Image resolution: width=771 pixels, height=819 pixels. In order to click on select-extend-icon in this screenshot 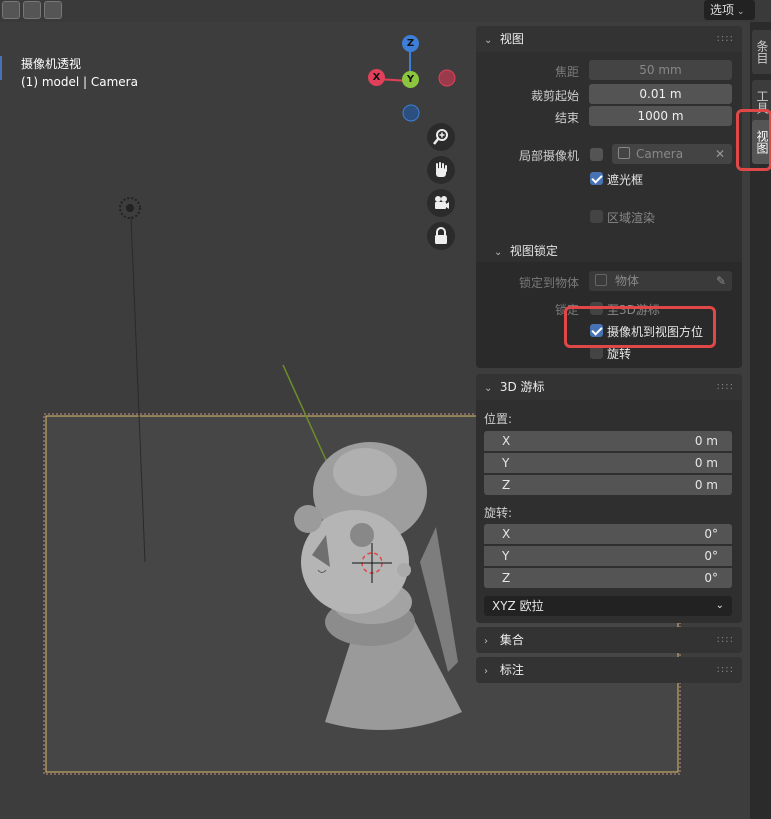, I will do `click(32, 10)`.